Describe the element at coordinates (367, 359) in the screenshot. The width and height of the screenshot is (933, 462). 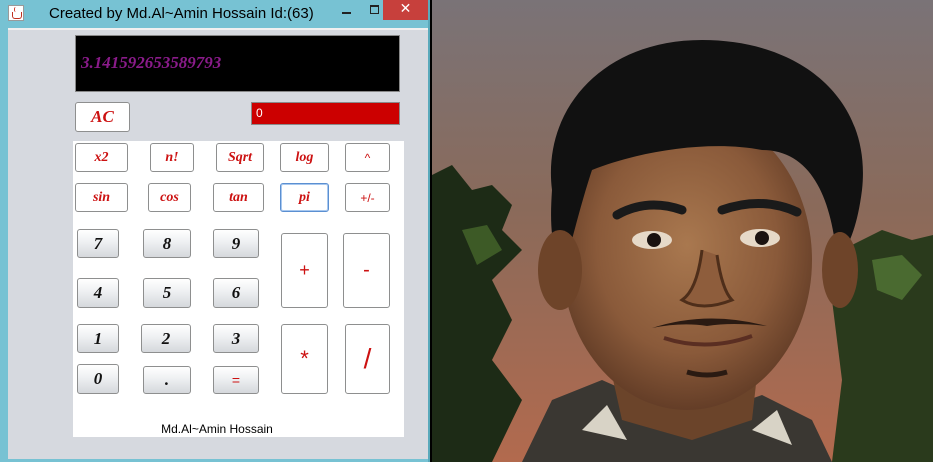
I see `divide-button: /` at that location.